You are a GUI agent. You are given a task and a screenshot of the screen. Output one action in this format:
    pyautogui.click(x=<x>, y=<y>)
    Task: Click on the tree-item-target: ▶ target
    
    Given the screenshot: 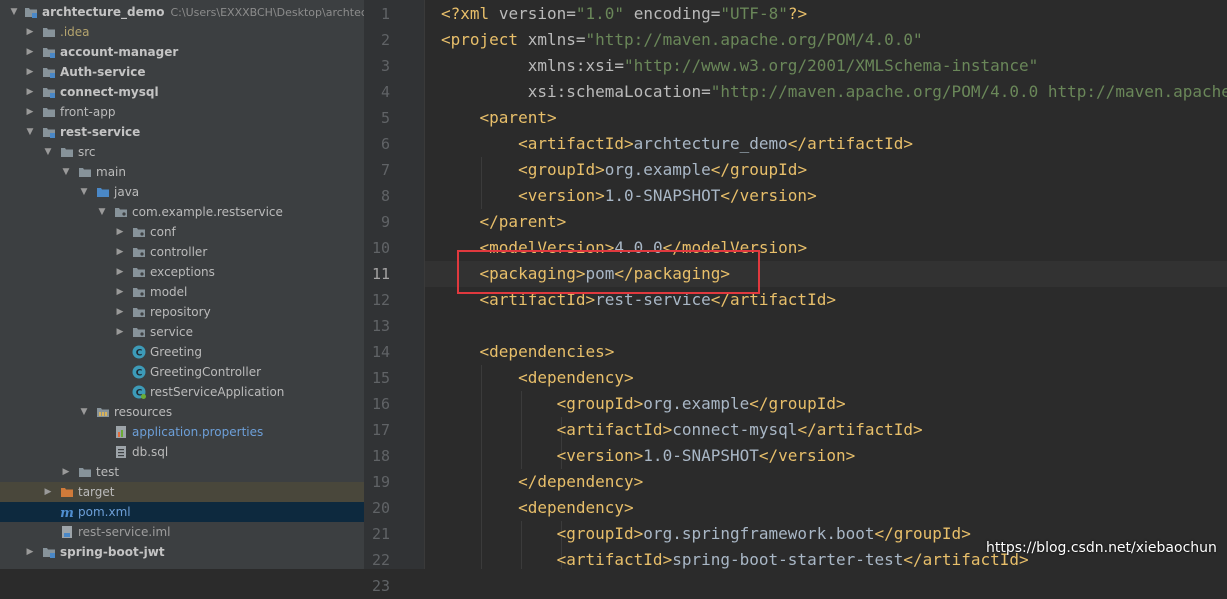 What is the action you would take?
    pyautogui.click(x=182, y=492)
    